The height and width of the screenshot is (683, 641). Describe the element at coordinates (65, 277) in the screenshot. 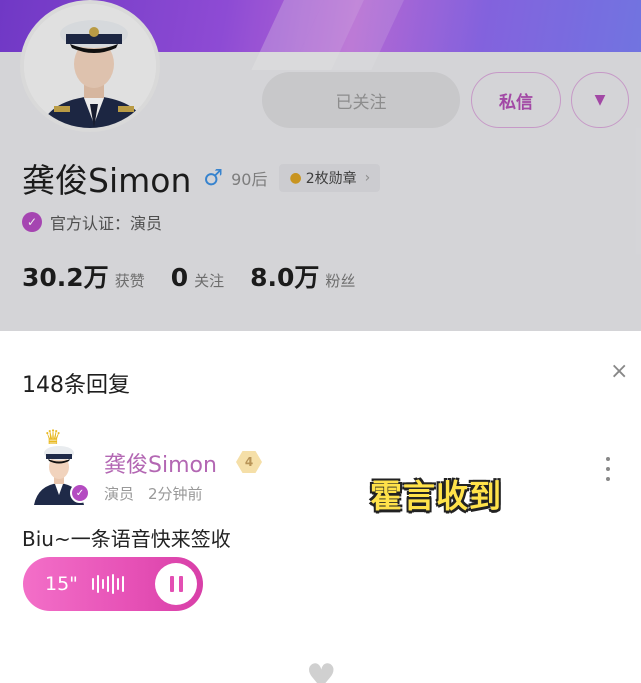

I see `likes-count: 30.2万` at that location.